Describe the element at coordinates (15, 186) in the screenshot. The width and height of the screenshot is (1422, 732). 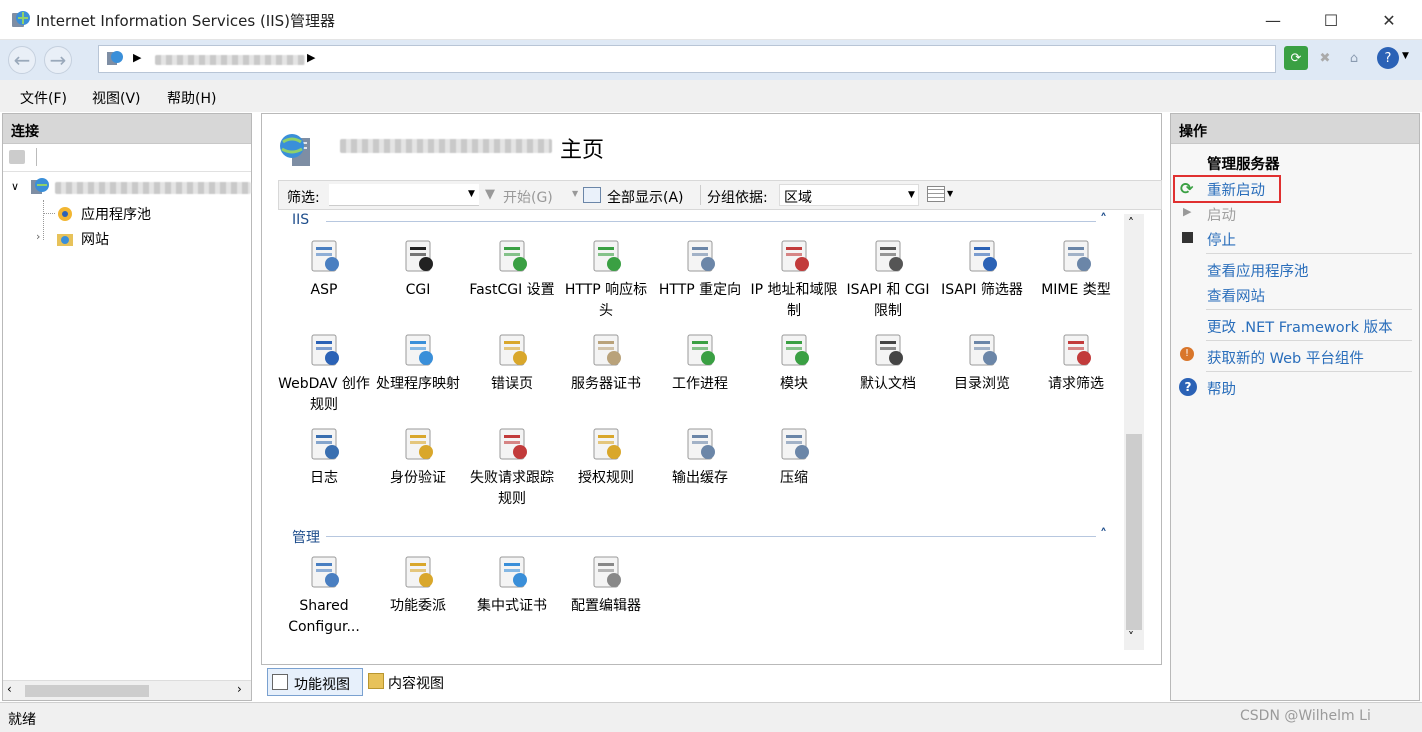
I see `chevron-down-icon: ∨` at that location.